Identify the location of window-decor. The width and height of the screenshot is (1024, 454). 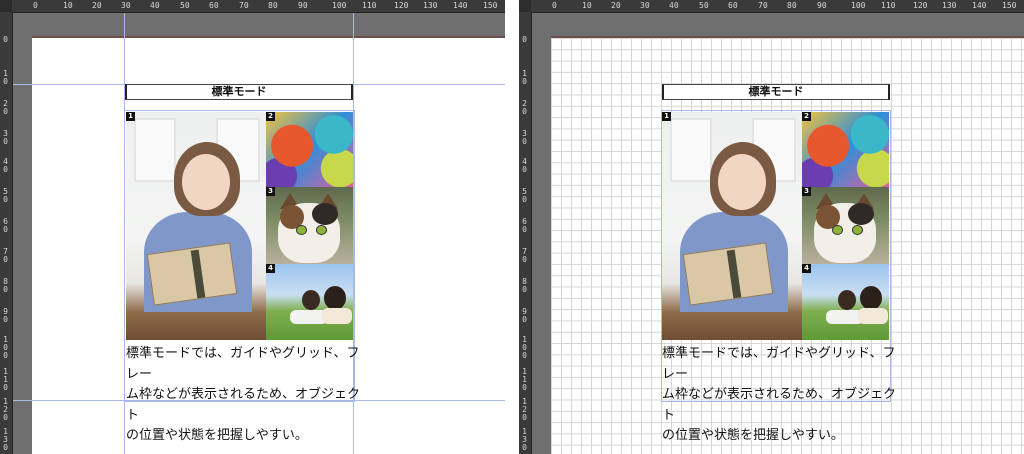
(155, 150).